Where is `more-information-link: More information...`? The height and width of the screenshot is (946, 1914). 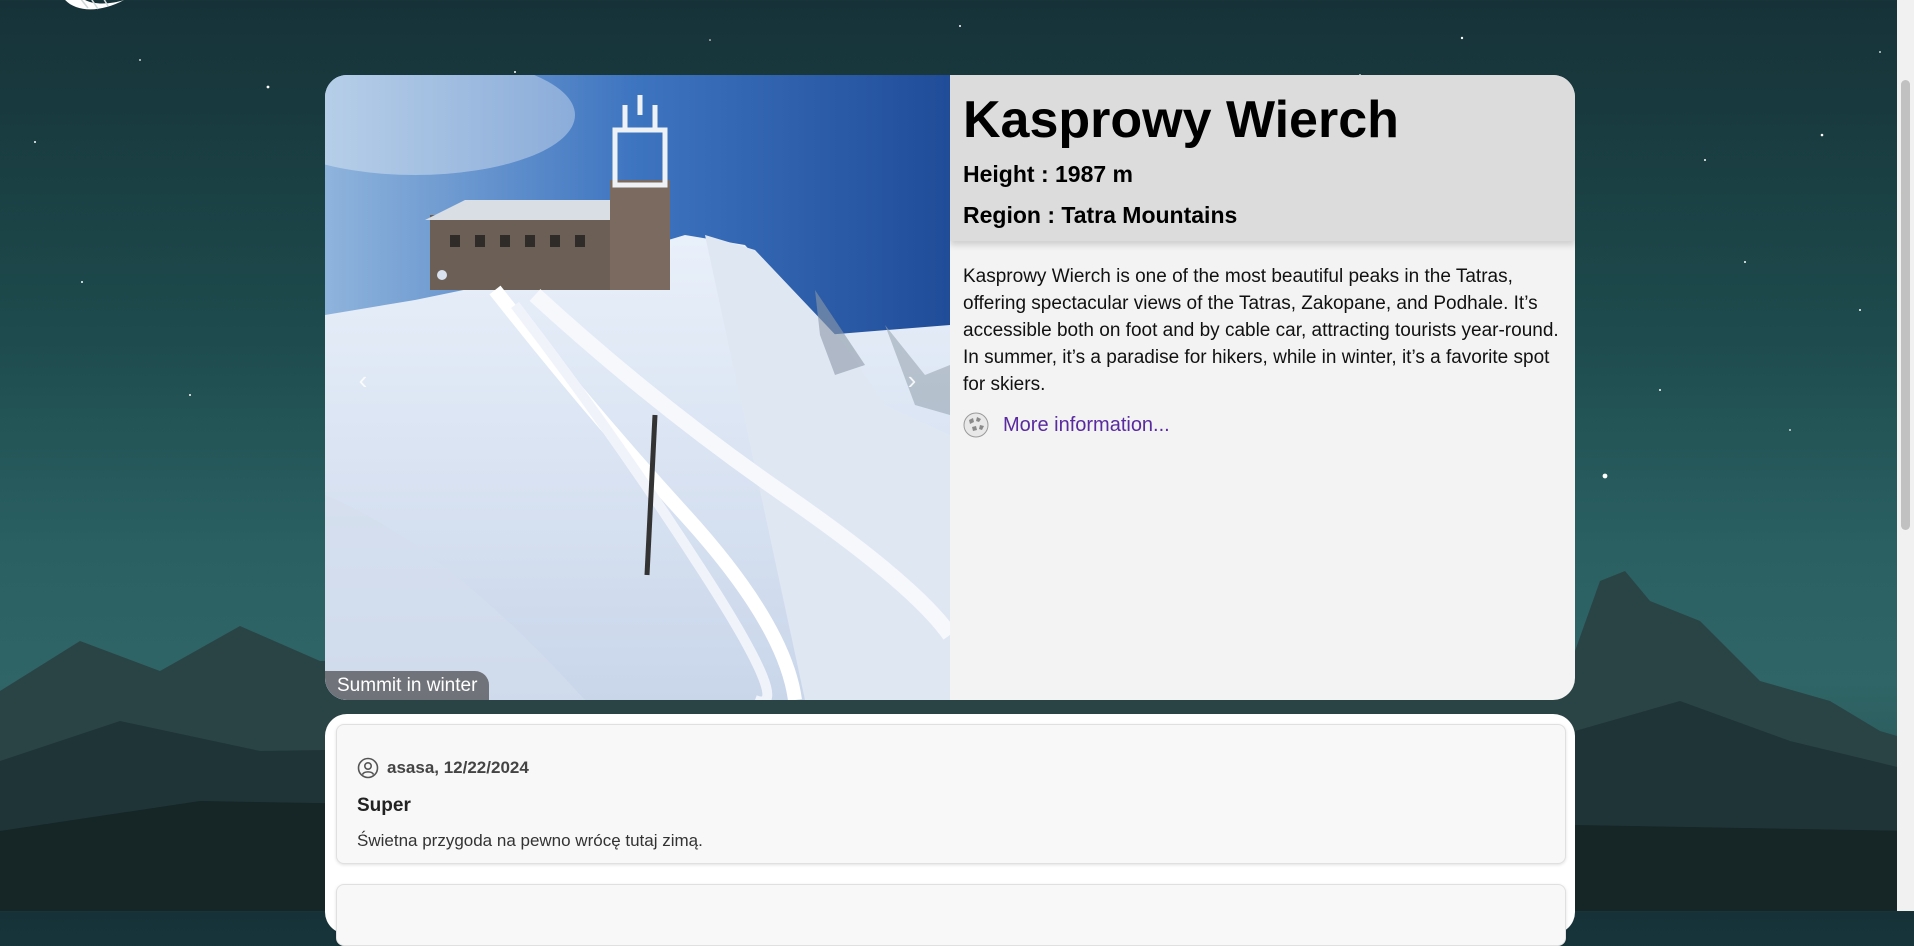
more-information-link: More information... is located at coordinates (1086, 425).